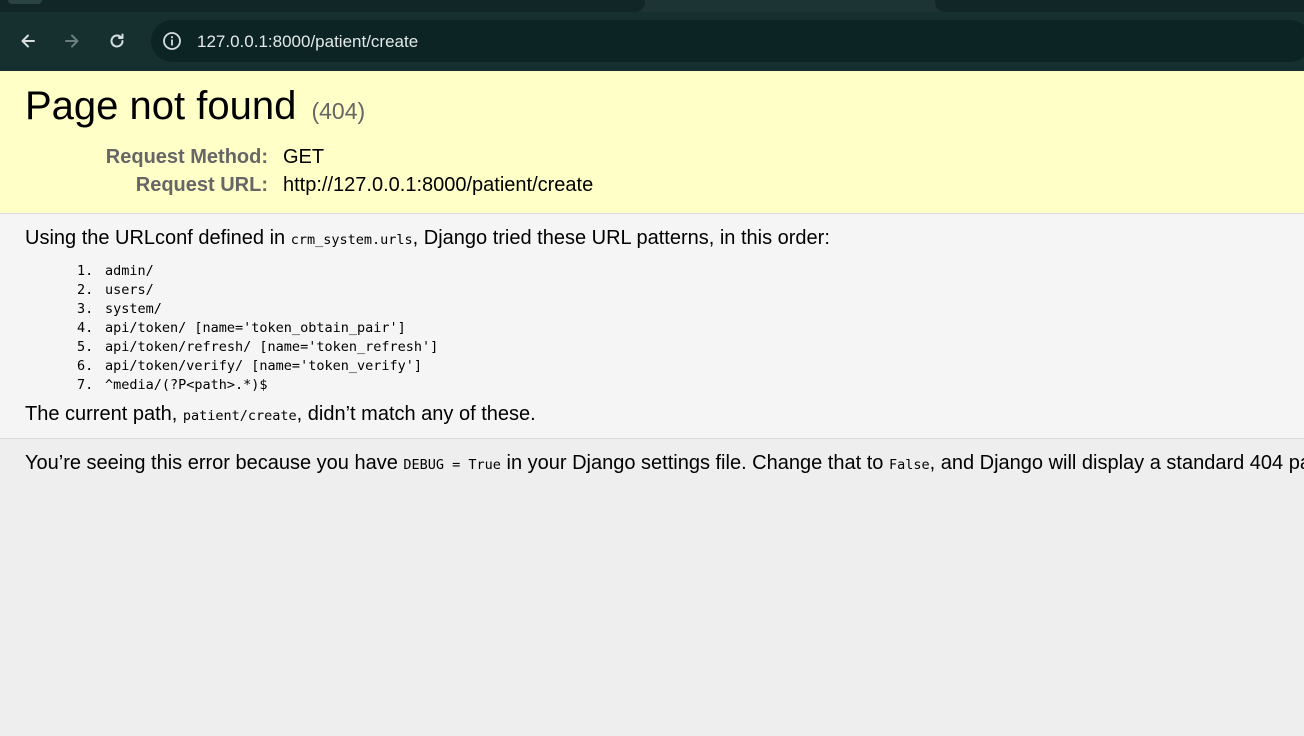 This screenshot has width=1304, height=736. I want to click on forward-button, so click(72, 41).